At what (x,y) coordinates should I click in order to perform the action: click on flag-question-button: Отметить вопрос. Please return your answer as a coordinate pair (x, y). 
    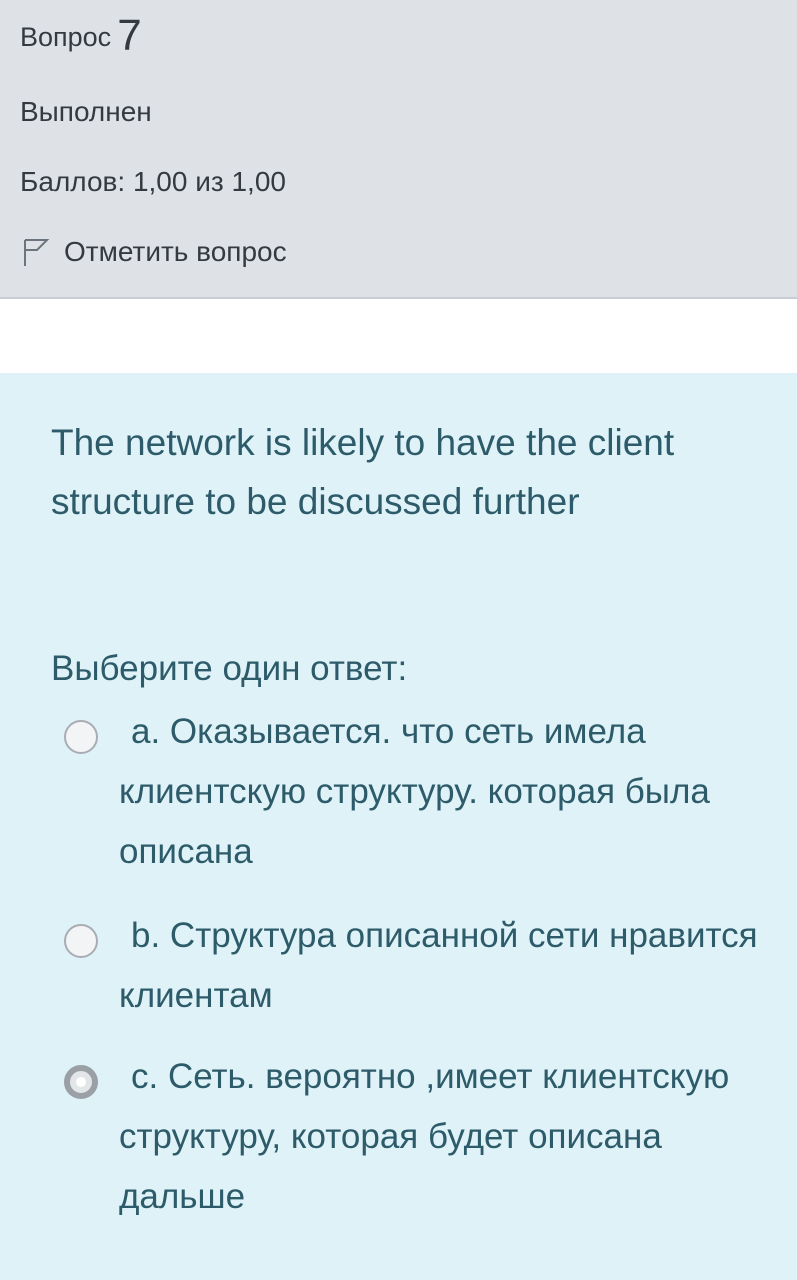
    Looking at the image, I should click on (153, 252).